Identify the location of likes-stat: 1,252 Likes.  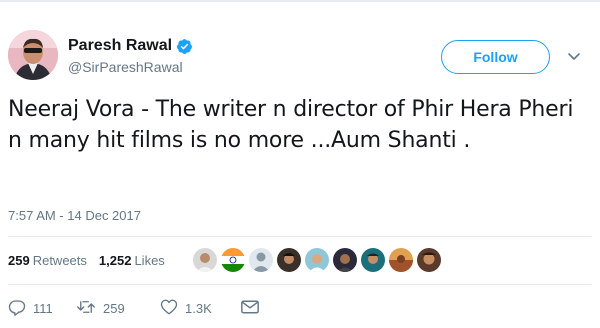
(132, 260).